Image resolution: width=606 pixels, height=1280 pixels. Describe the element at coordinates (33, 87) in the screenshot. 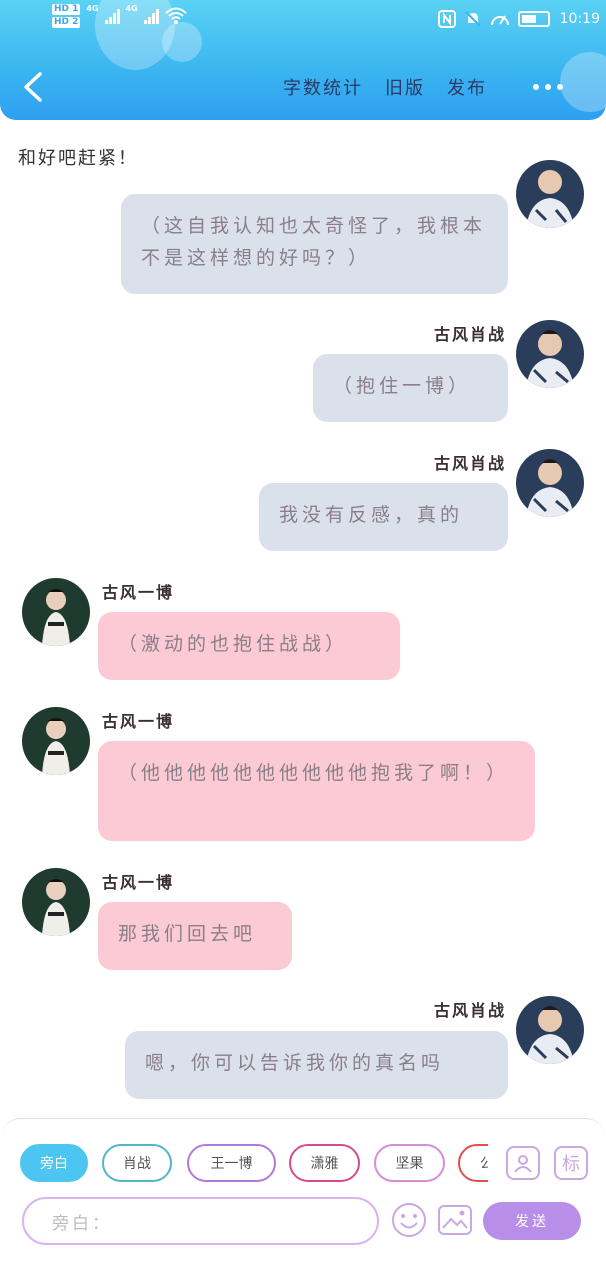

I see `back-arrow-icon` at that location.